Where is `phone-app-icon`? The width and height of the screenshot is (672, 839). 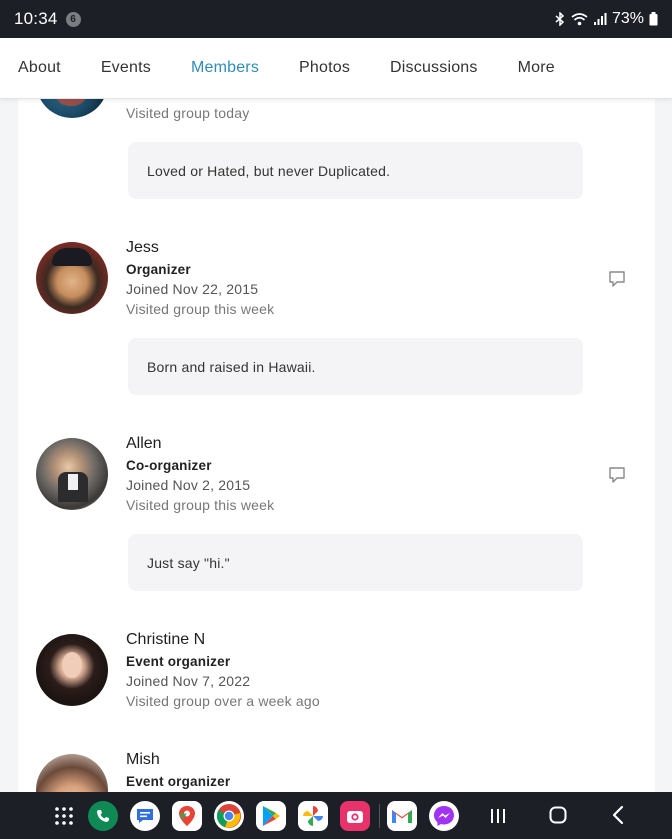 phone-app-icon is located at coordinates (103, 816).